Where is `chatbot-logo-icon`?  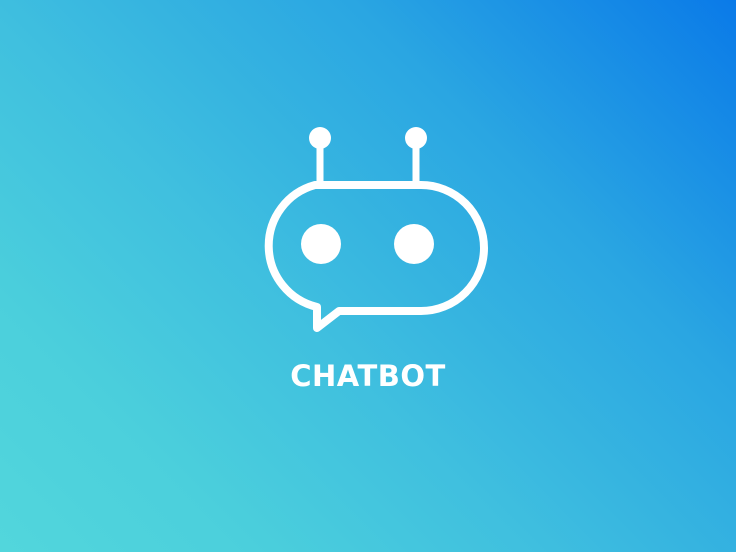 chatbot-logo-icon is located at coordinates (376, 229).